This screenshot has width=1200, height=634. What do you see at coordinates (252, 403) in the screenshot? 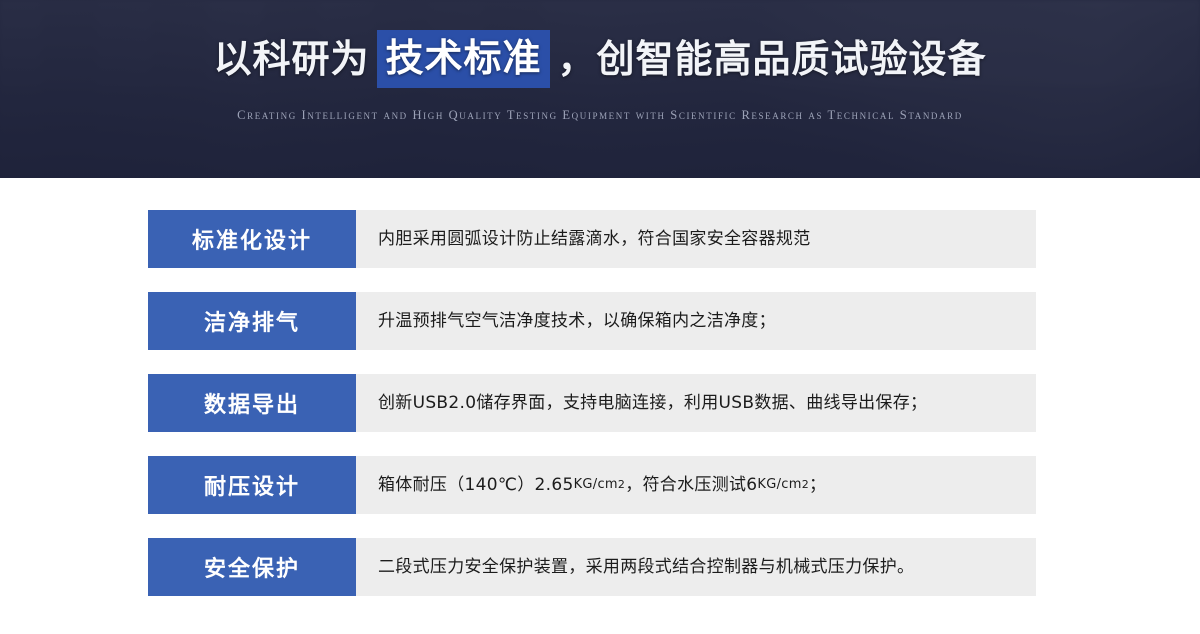
I see `feature-label: 数据导出` at bounding box center [252, 403].